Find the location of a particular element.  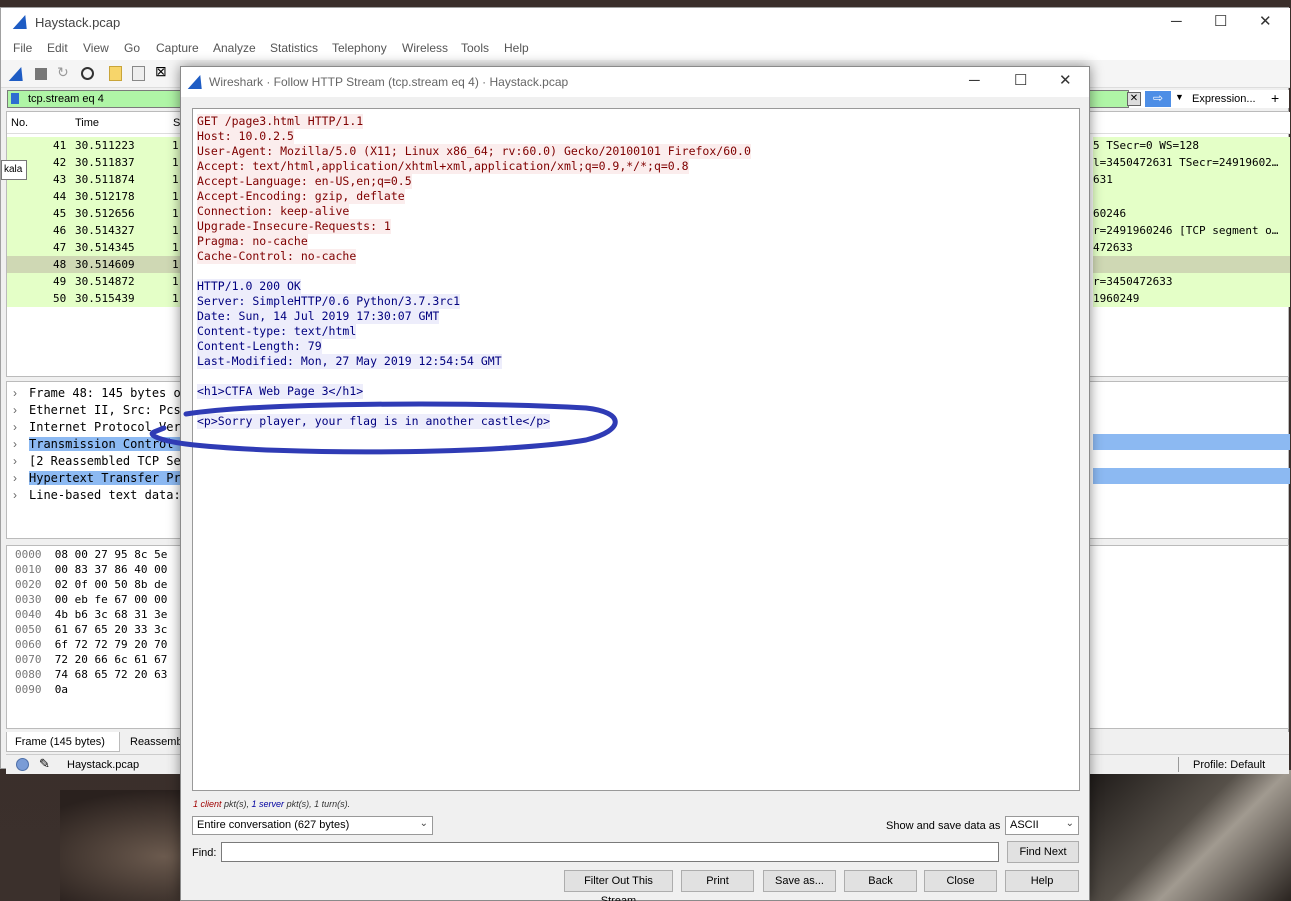

packet-row: 42 30.511837 1( is located at coordinates (96, 162).